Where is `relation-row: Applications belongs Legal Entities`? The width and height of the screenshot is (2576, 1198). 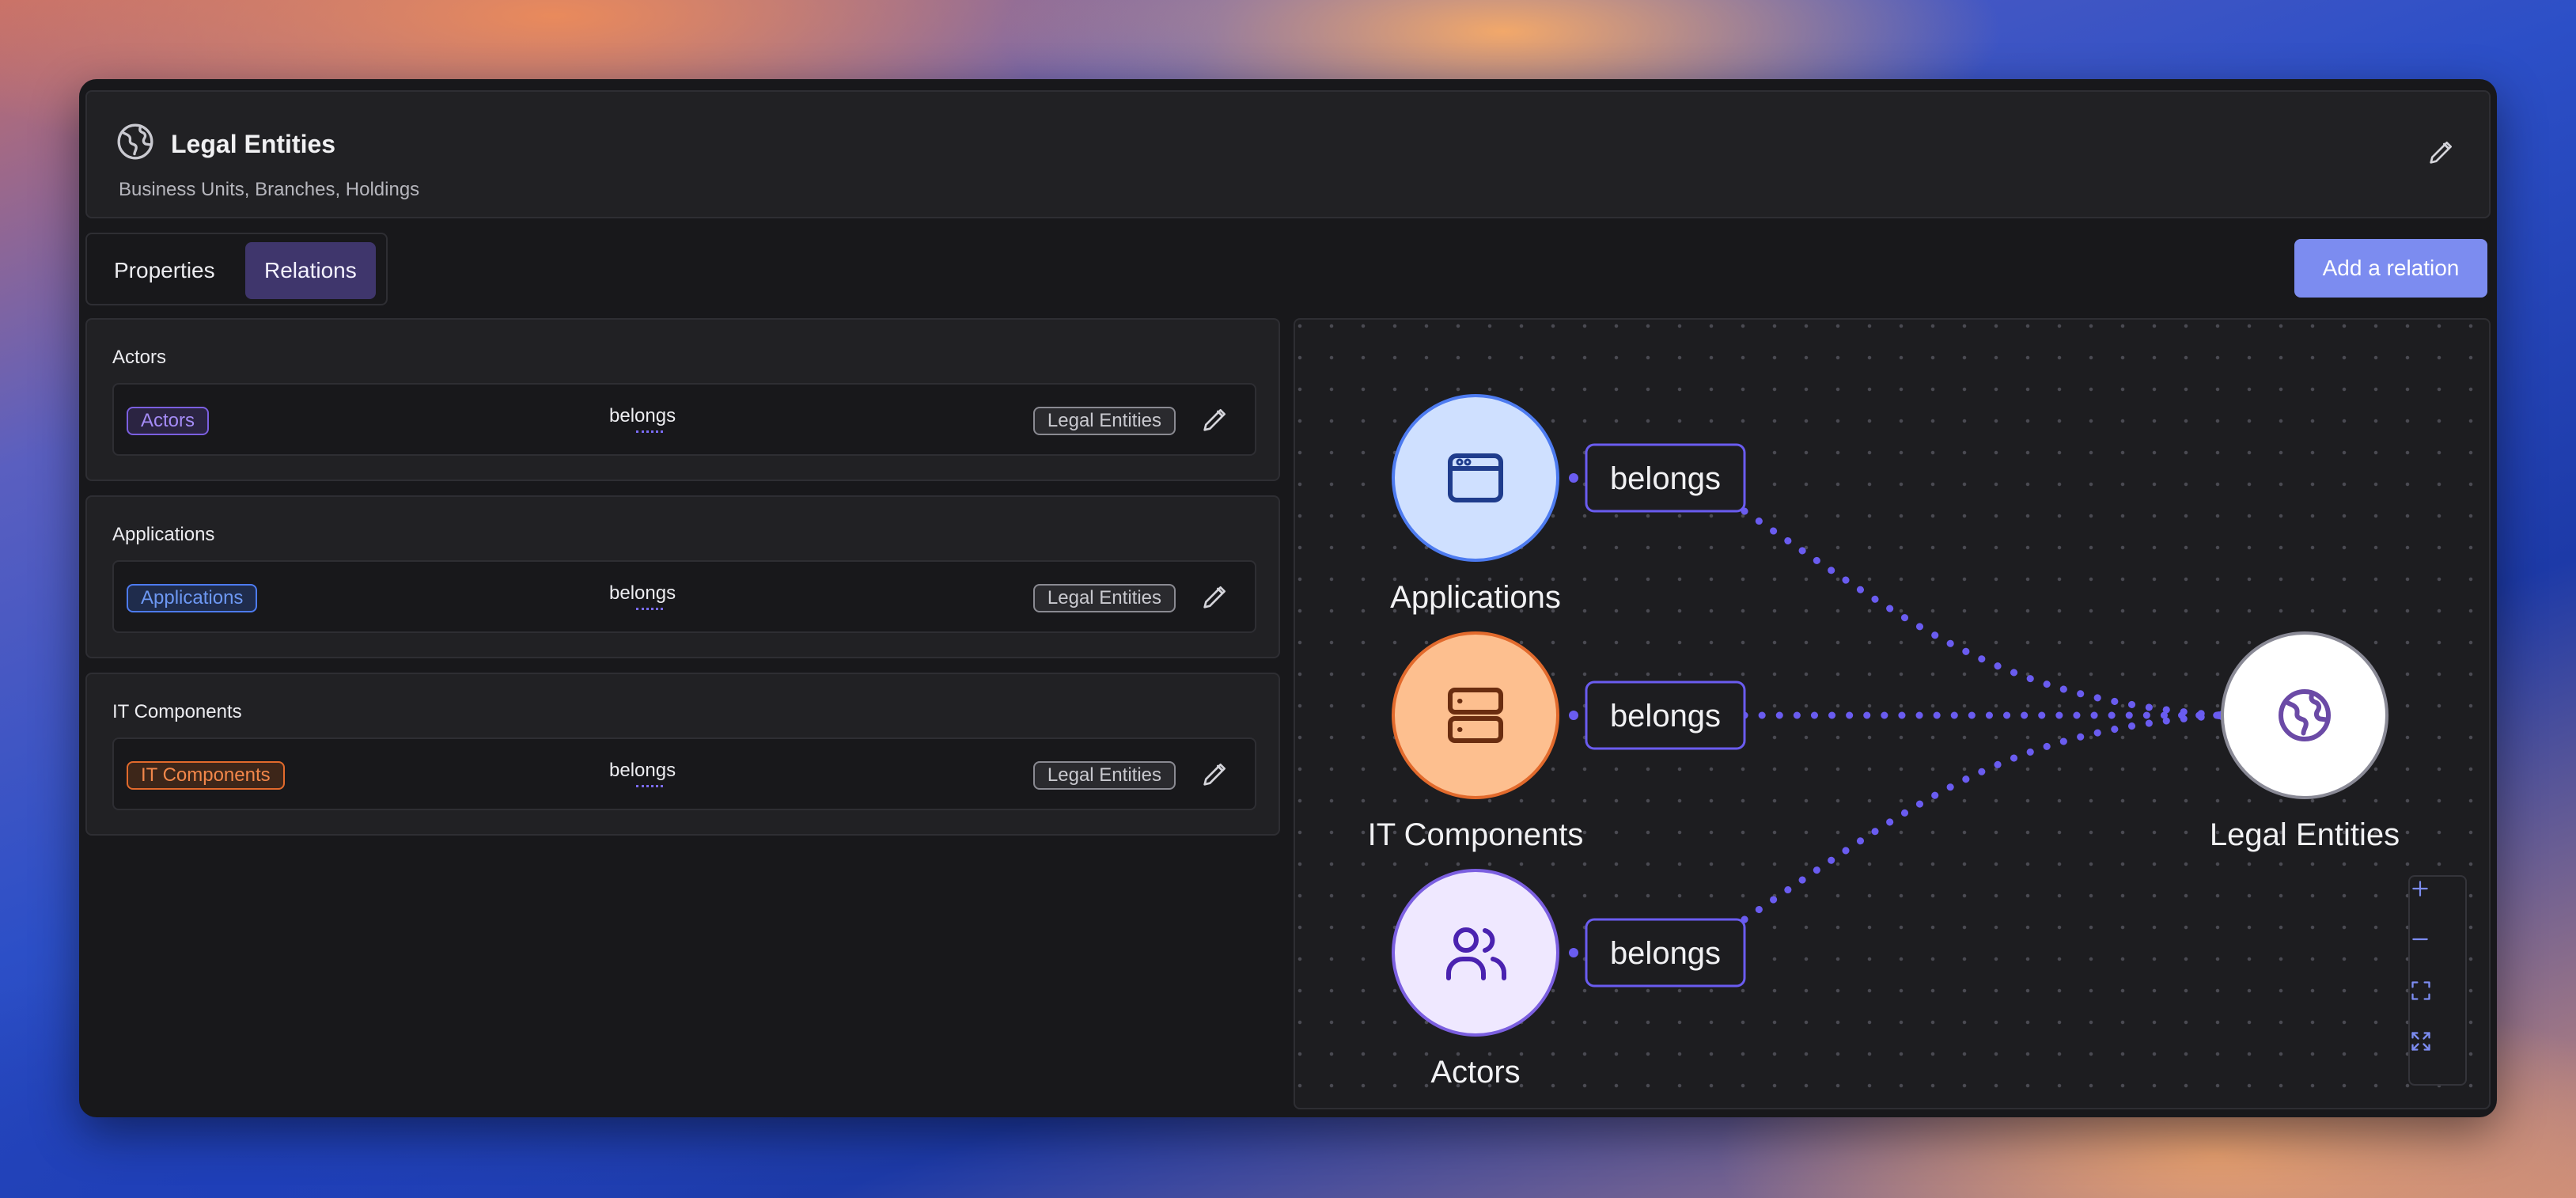 relation-row: Applications belongs Legal Entities is located at coordinates (684, 597).